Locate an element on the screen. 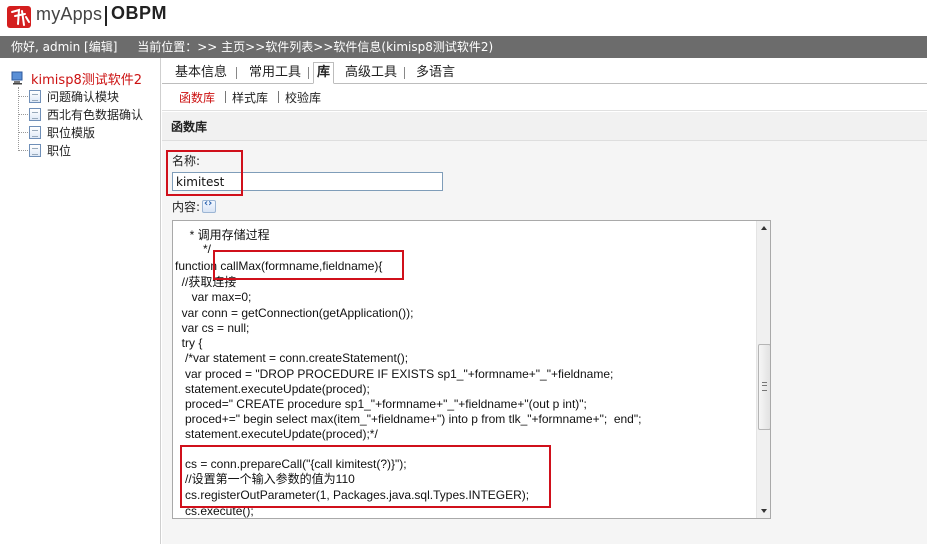 Image resolution: width=927 pixels, height=544 pixels. editor-scrollbar is located at coordinates (763, 369).